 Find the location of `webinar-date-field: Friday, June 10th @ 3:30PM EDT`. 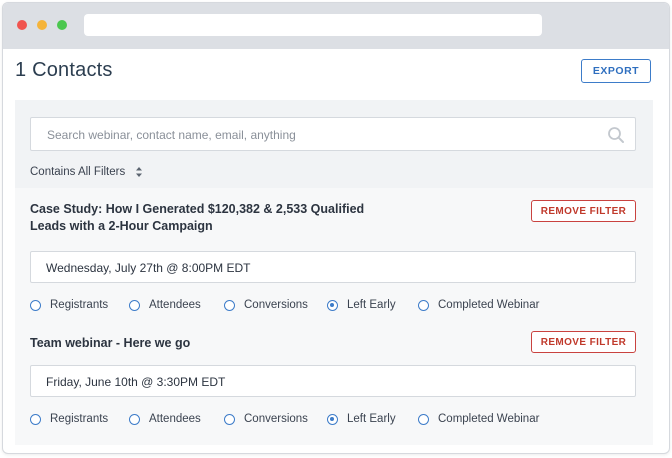

webinar-date-field: Friday, June 10th @ 3:30PM EDT is located at coordinates (333, 381).